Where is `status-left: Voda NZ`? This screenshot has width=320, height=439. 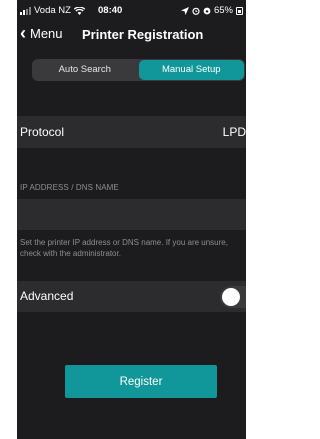 status-left: Voda NZ is located at coordinates (52, 10).